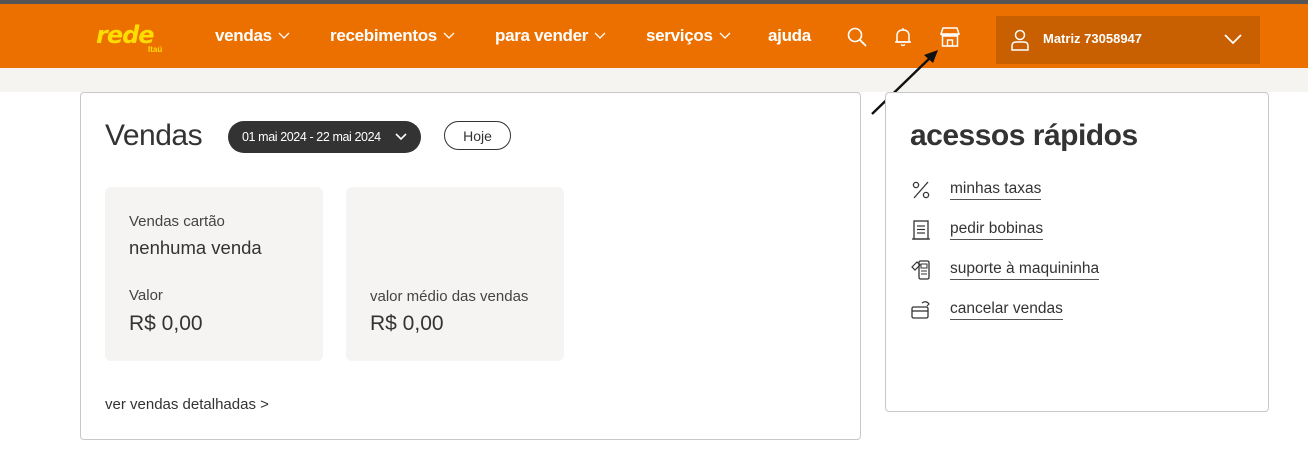  Describe the element at coordinates (921, 190) in the screenshot. I see `percent-icon` at that location.